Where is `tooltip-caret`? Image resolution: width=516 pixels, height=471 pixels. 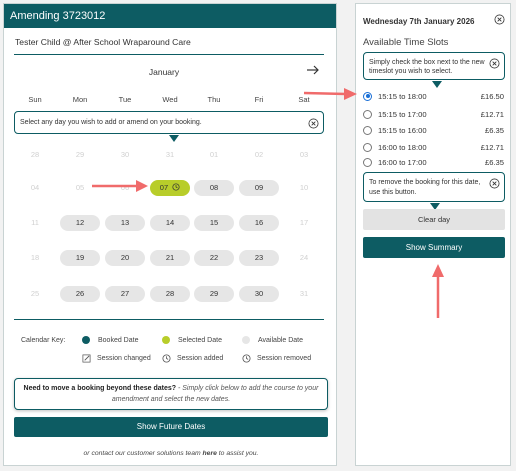 tooltip-caret is located at coordinates (174, 138).